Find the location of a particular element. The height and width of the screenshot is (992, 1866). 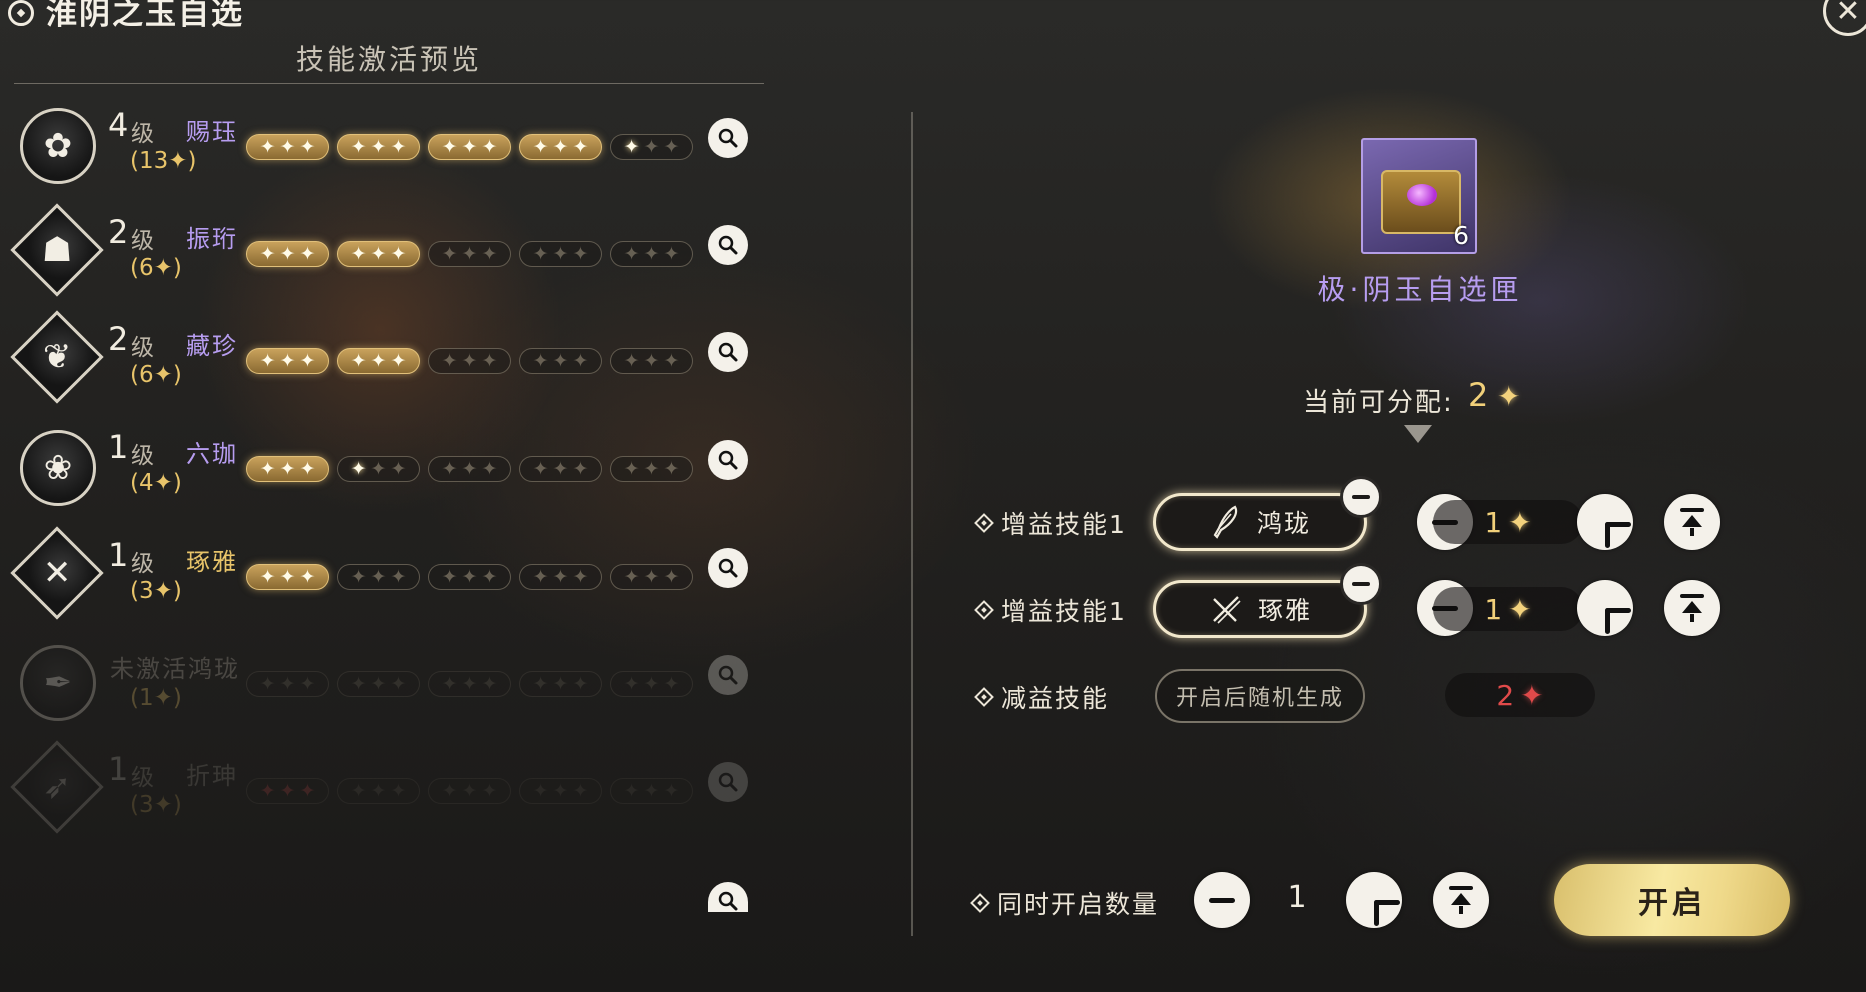

skill-star-count: (1✦) is located at coordinates (156, 698).